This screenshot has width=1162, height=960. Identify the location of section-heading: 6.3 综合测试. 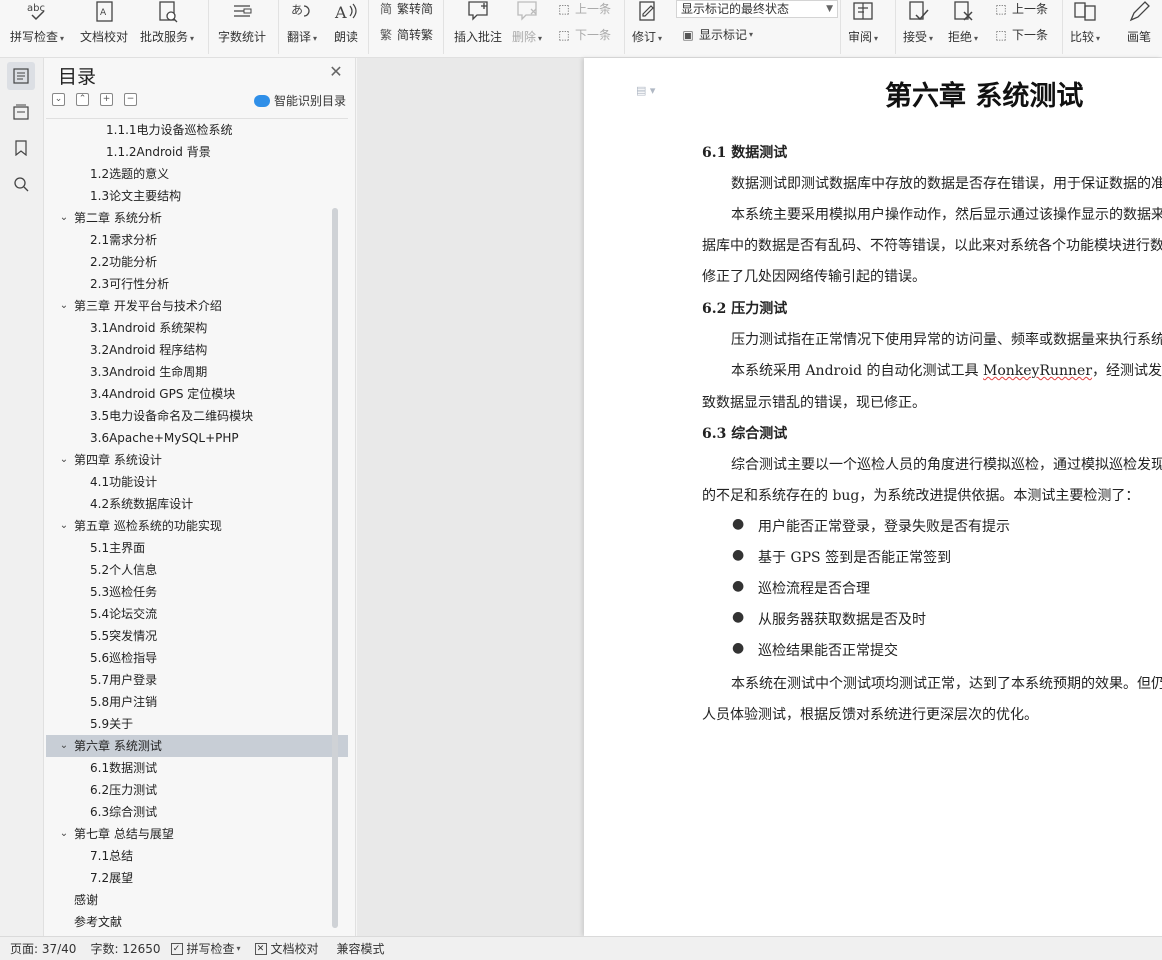
(745, 434).